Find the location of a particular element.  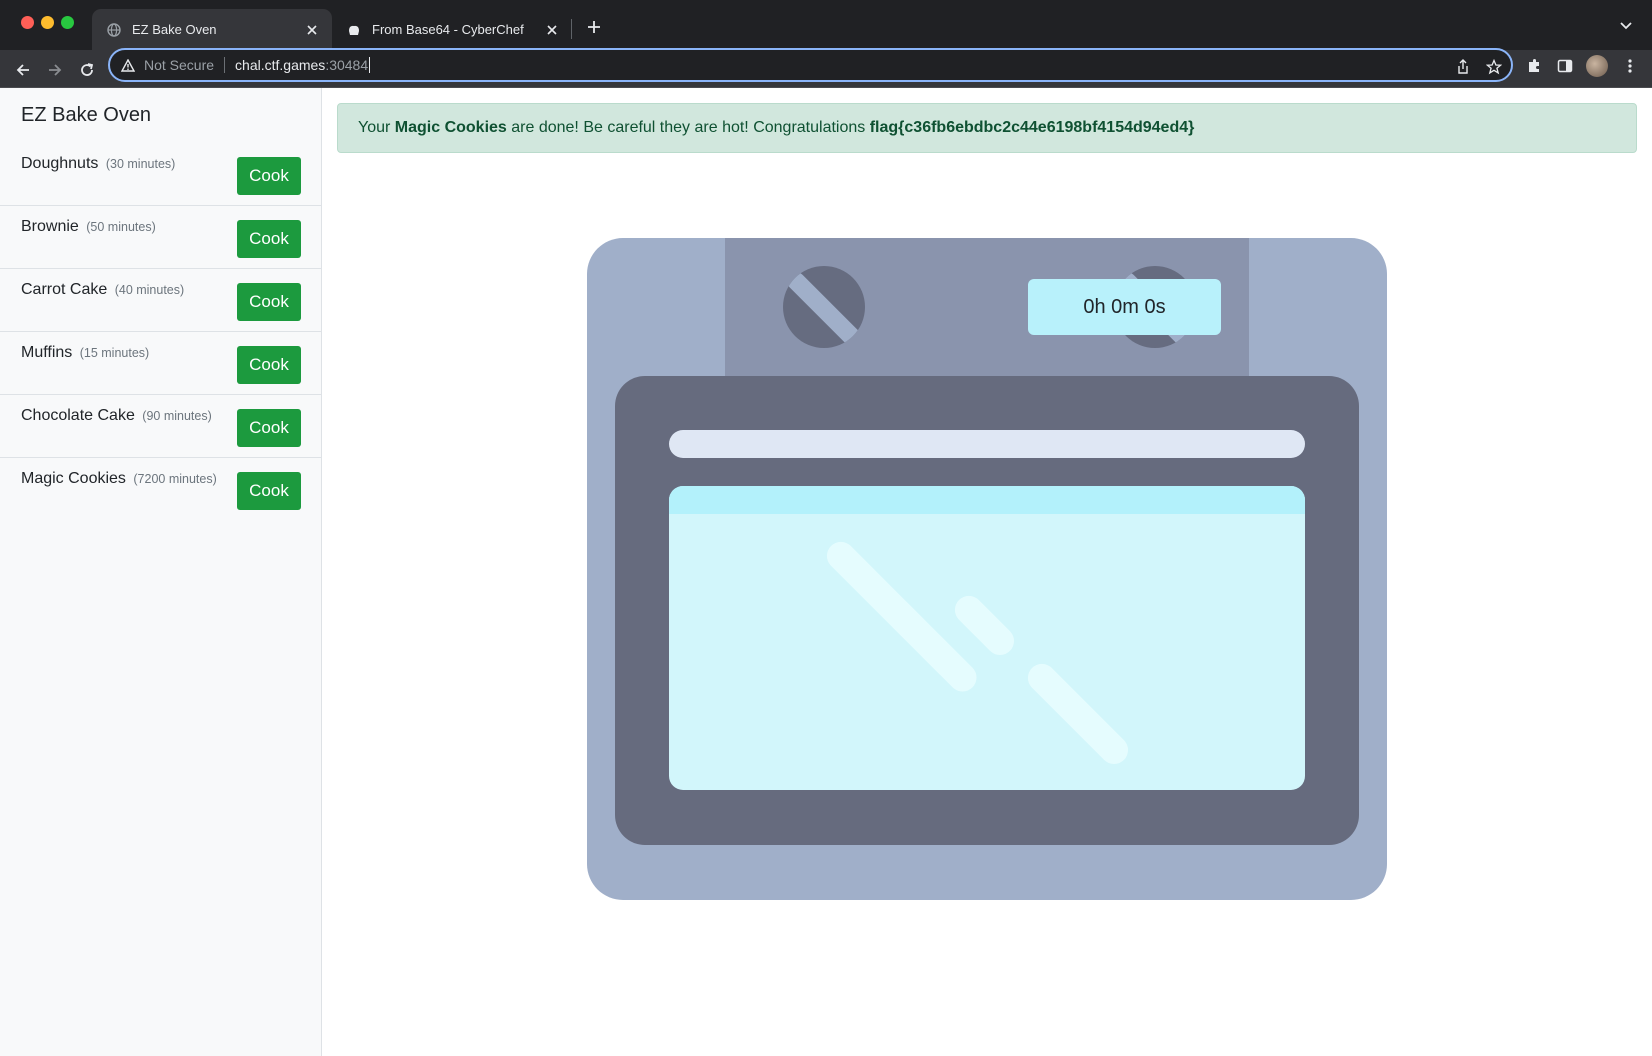

oven-knob-left is located at coordinates (824, 307).